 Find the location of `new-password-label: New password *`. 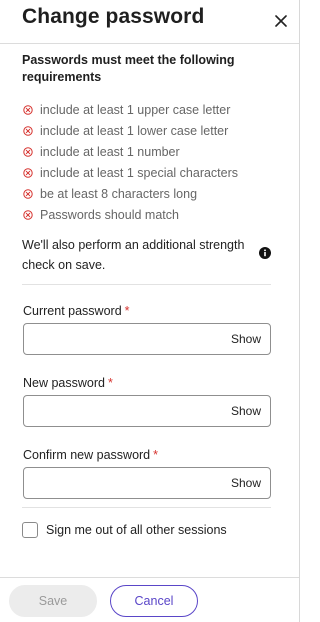

new-password-label: New password * is located at coordinates (68, 383).